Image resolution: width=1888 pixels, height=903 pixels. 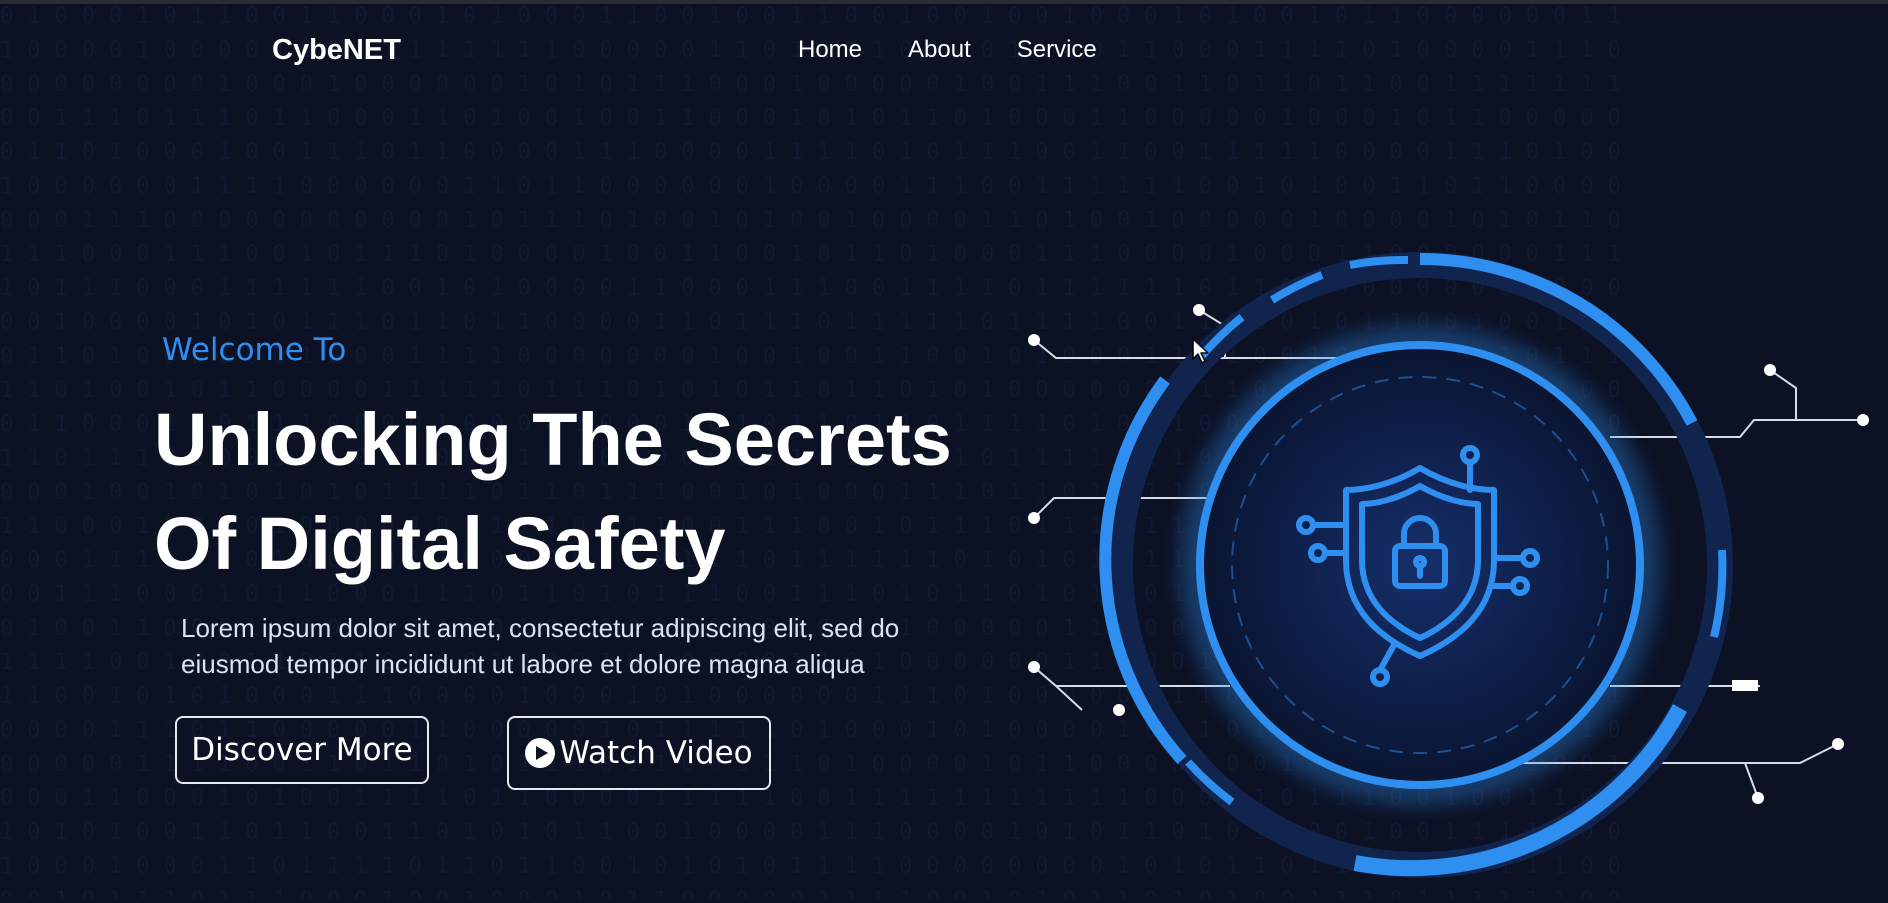 What do you see at coordinates (944, 2) in the screenshot?
I see `window-top-strip` at bounding box center [944, 2].